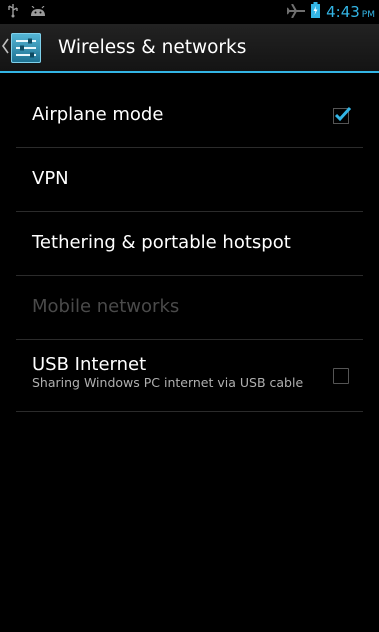 This screenshot has width=379, height=632. What do you see at coordinates (343, 12) in the screenshot?
I see `clock-time: 4:43` at bounding box center [343, 12].